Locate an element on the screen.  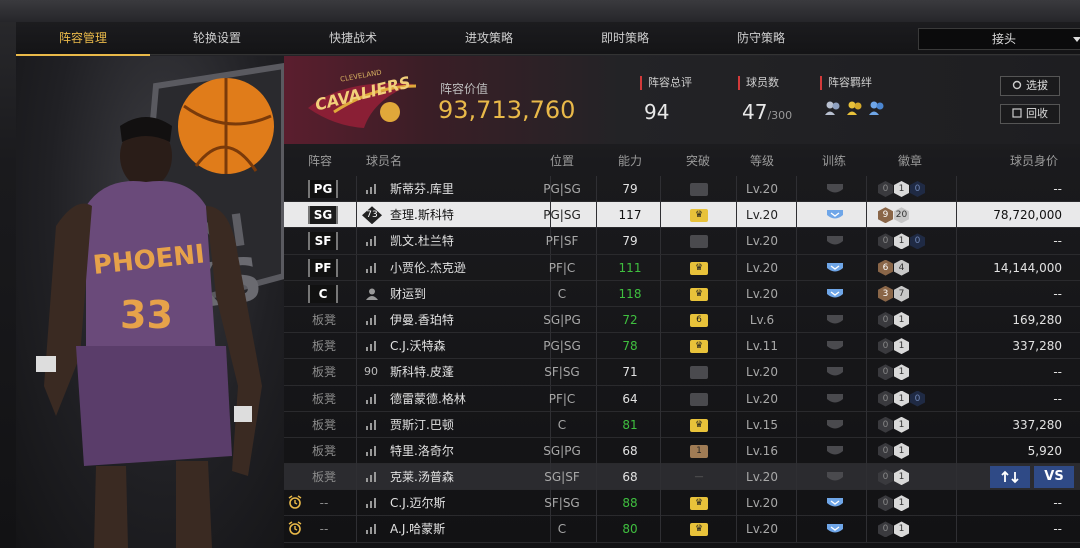
player-name: 查理.斯科特 is located at coordinates (422, 215).